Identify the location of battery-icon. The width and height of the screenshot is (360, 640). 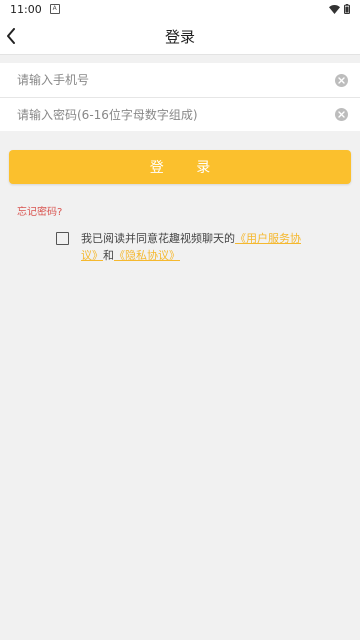
(347, 9).